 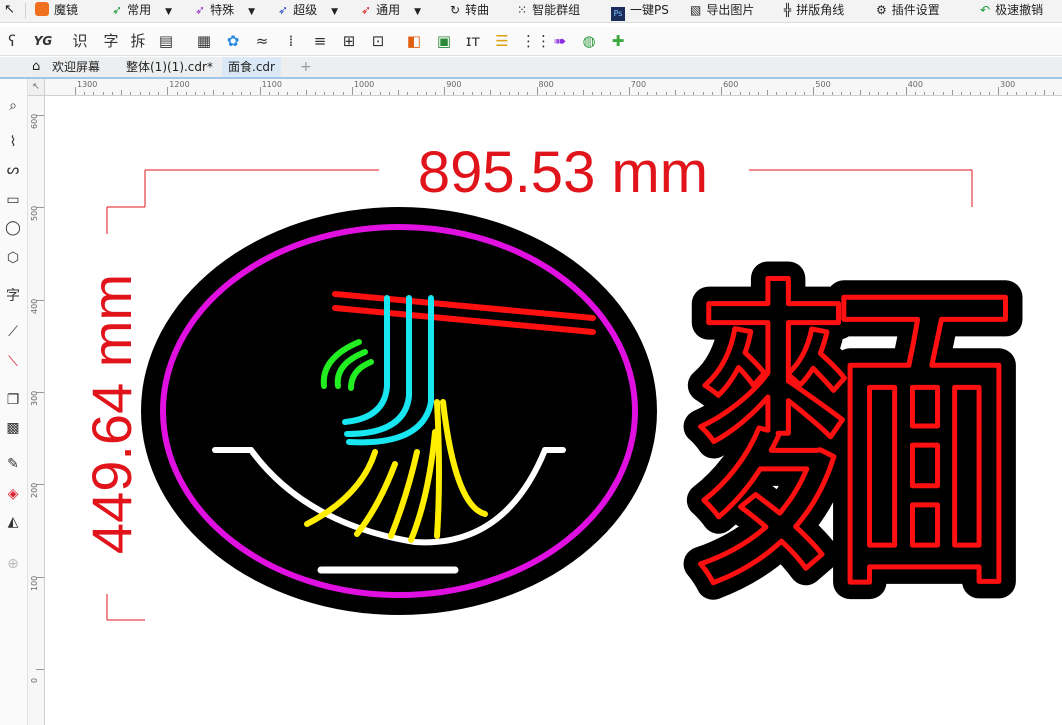 I want to click on polygon-tool-icon: ⬡, so click(x=13, y=258).